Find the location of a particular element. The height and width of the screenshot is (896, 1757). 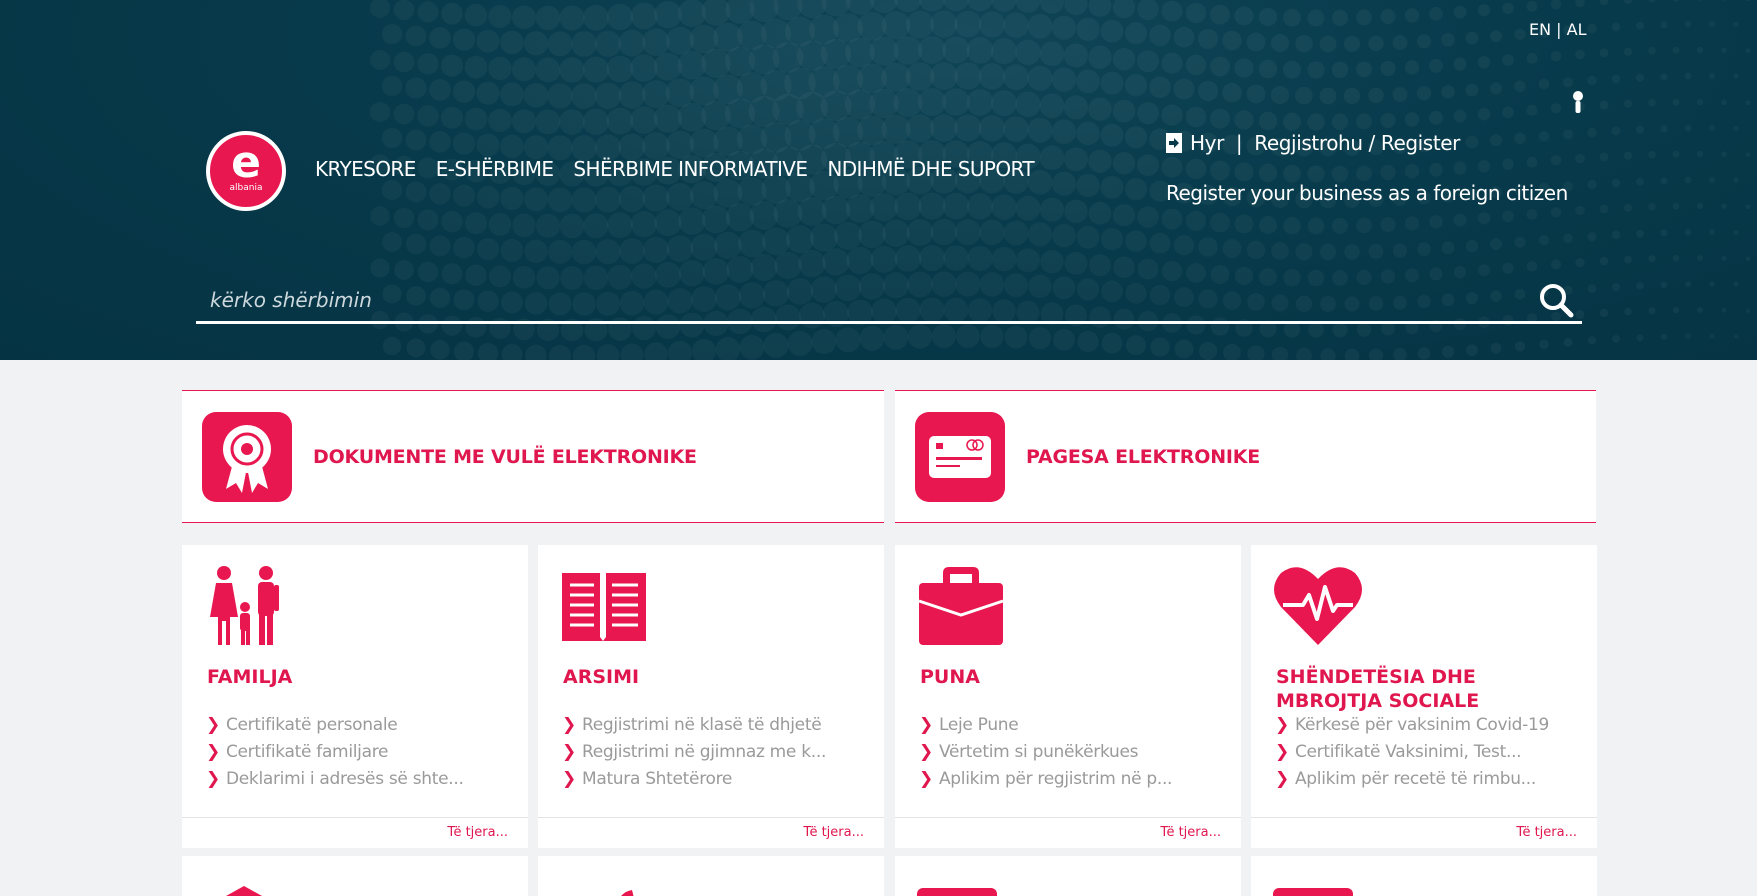

service-link: ❯ Certifikatë familjare is located at coordinates (361, 755).